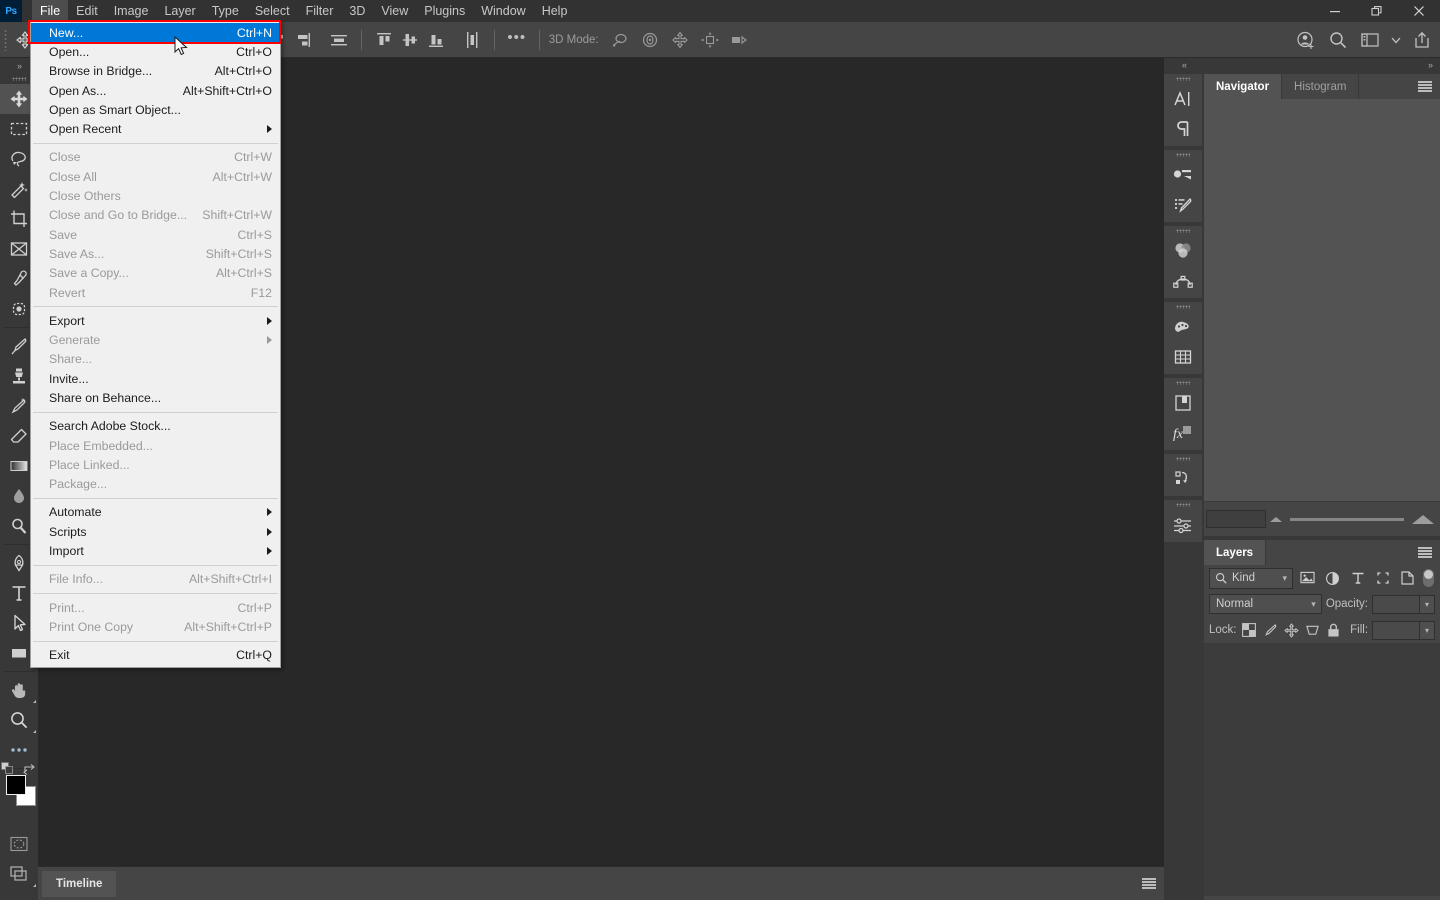 This screenshot has height=900, width=1440. What do you see at coordinates (155, 33) in the screenshot?
I see `file-menu-item-new: New... Ctrl+N` at bounding box center [155, 33].